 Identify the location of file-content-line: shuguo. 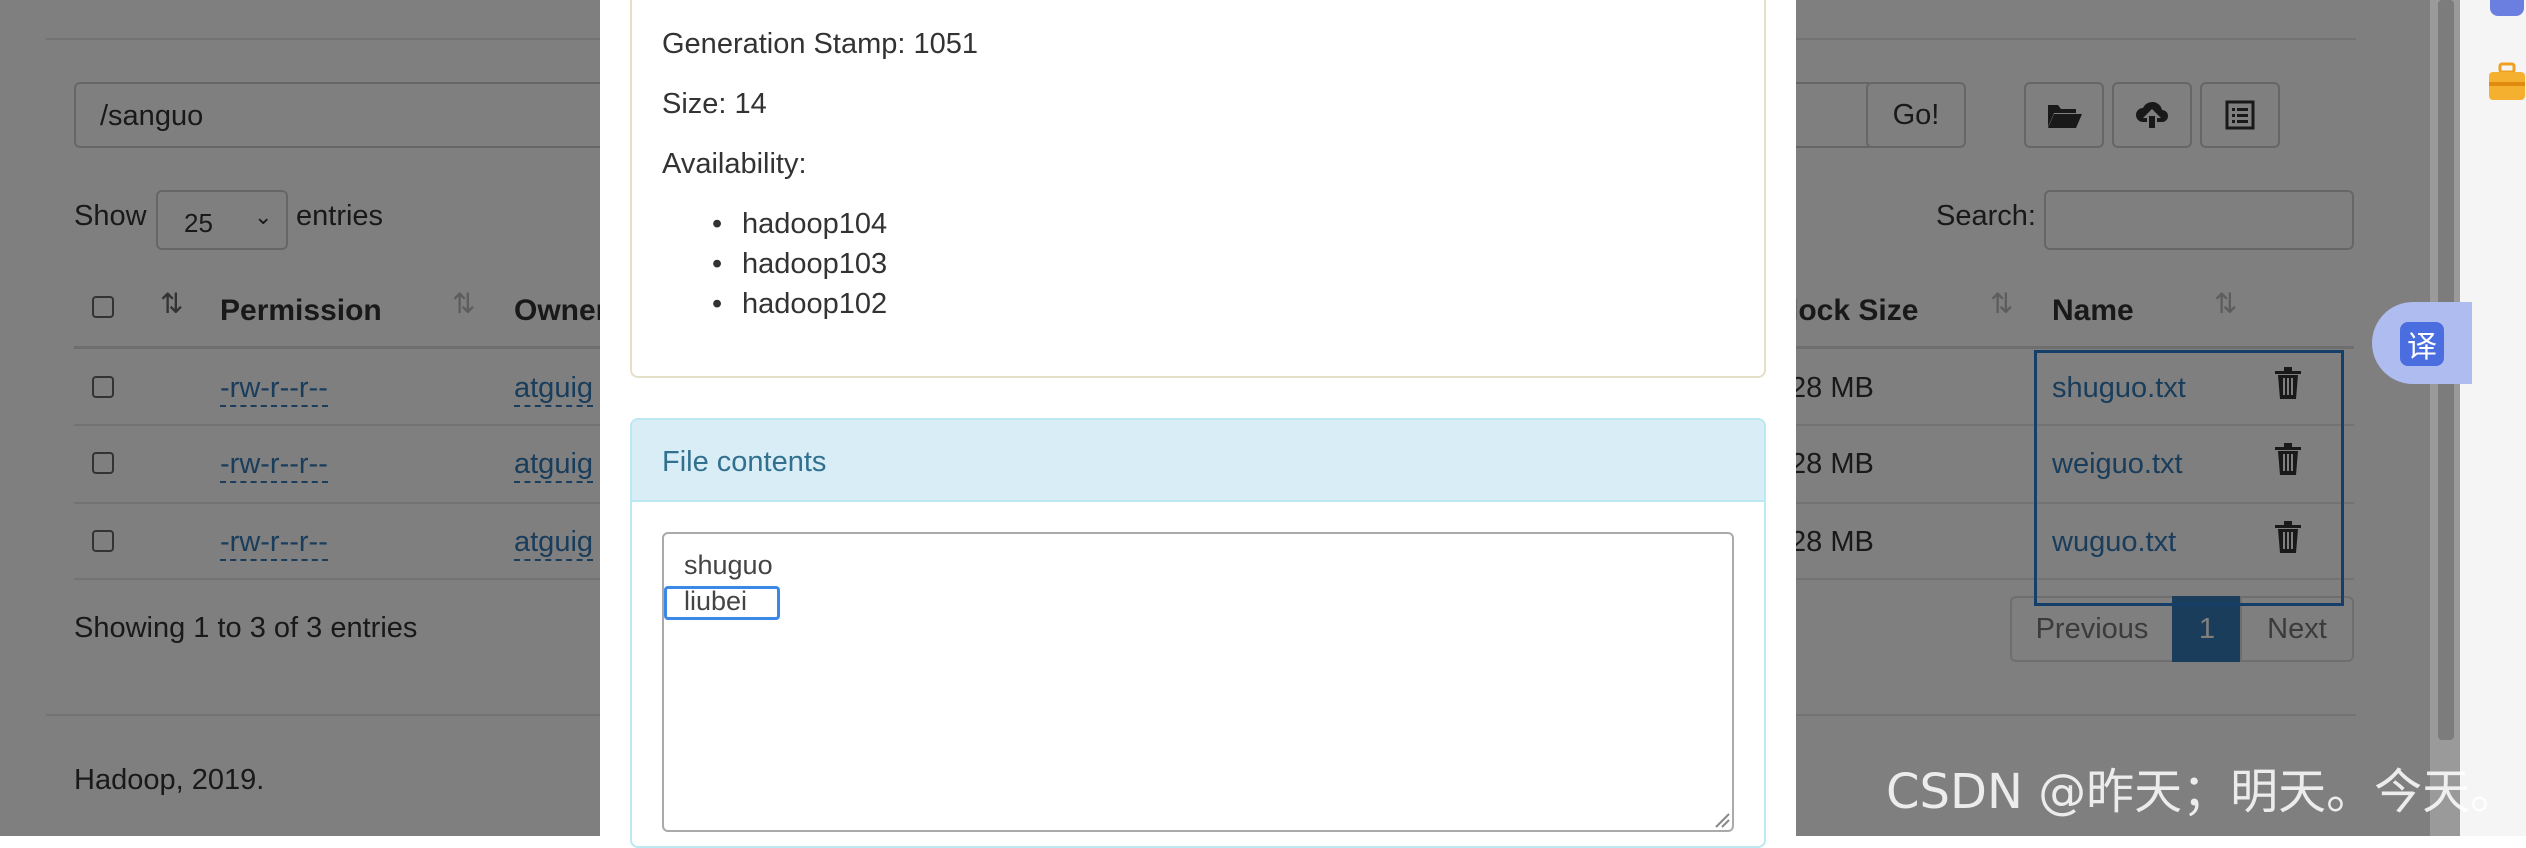
(728, 565).